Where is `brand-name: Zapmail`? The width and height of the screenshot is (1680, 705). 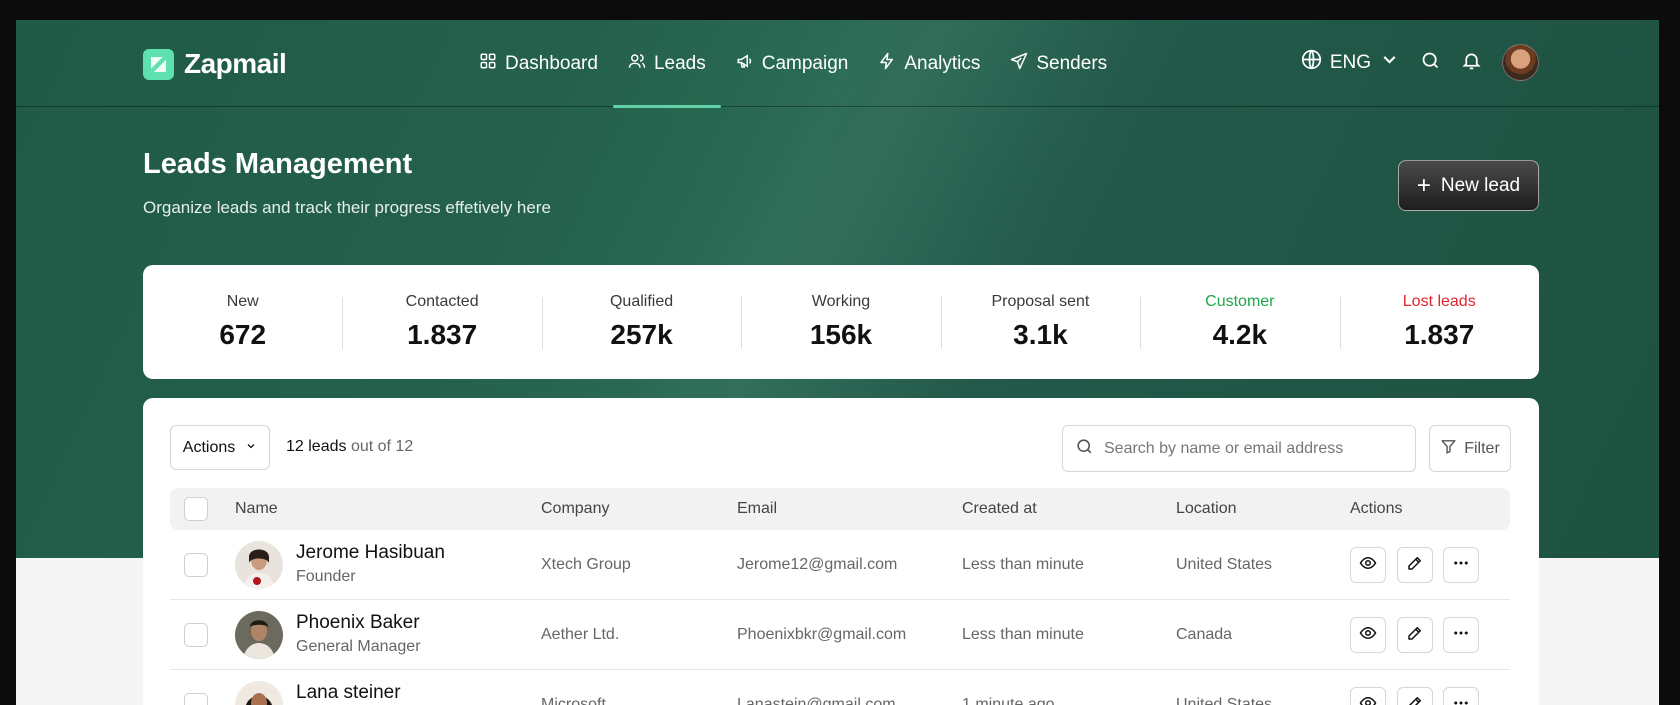
brand-name: Zapmail is located at coordinates (235, 63).